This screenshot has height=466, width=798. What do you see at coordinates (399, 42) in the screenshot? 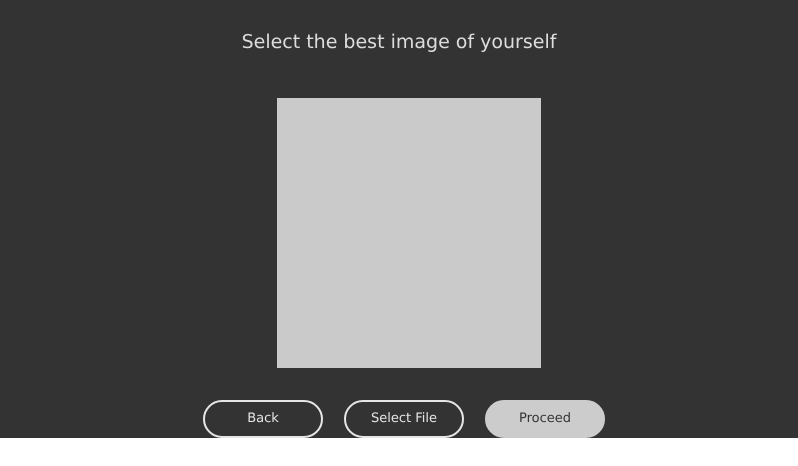
I see `page-title: Select the best image of yourself` at bounding box center [399, 42].